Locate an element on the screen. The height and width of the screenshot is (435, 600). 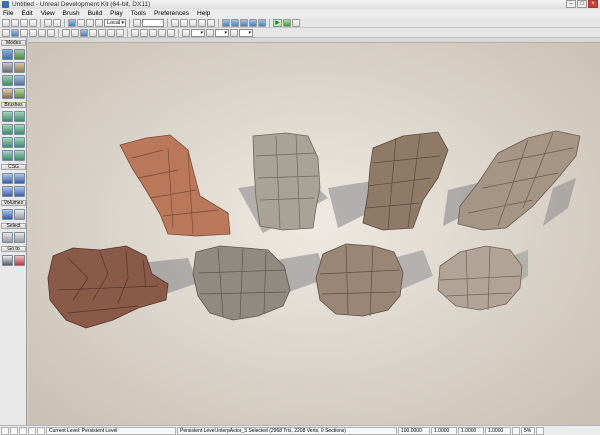
spiral-stair-brush-icon is located at coordinates (19, 142).